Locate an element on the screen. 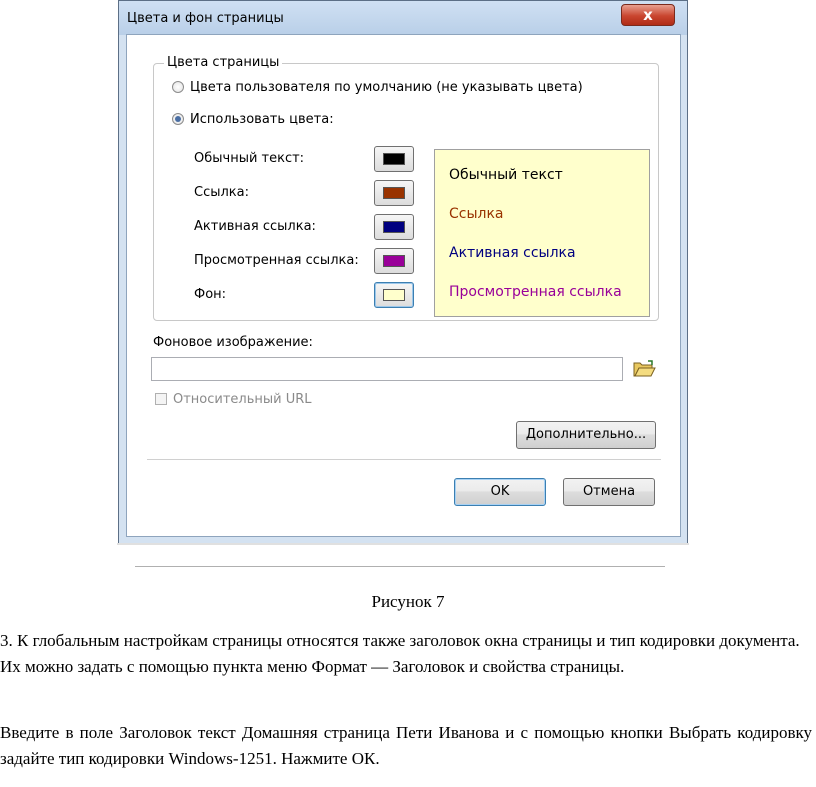  dialog-title: Цвета и фон страницы is located at coordinates (205, 18).